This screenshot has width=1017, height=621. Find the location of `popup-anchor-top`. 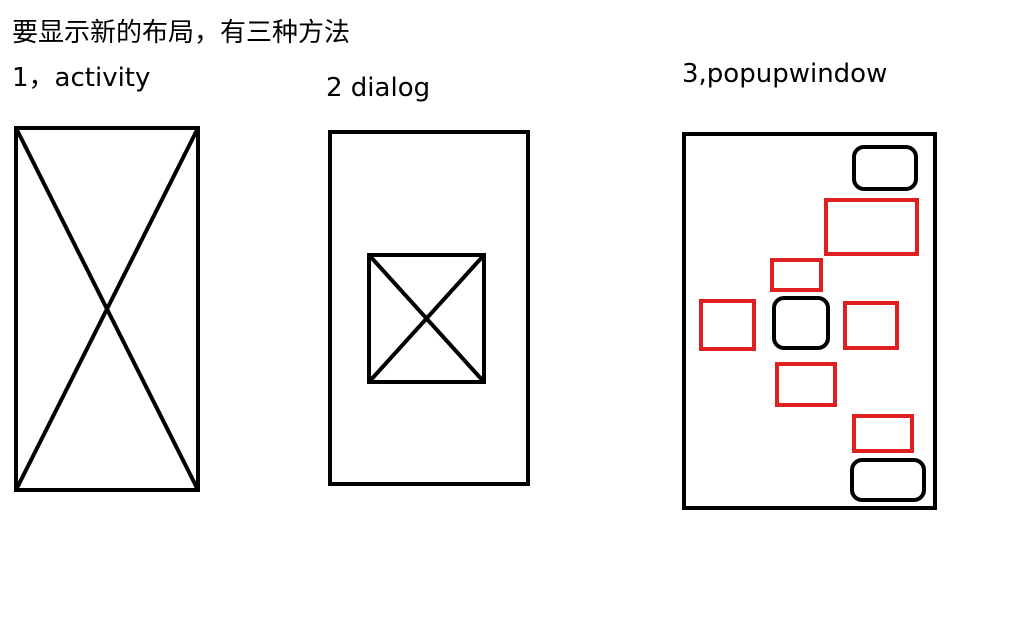

popup-anchor-top is located at coordinates (885, 168).